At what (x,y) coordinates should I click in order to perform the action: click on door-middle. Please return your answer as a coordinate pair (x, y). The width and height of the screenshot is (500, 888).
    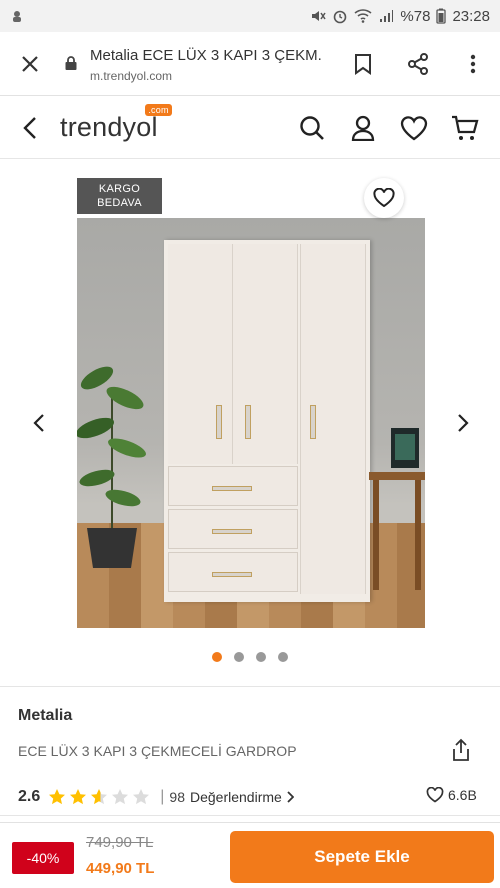
    Looking at the image, I should click on (265, 354).